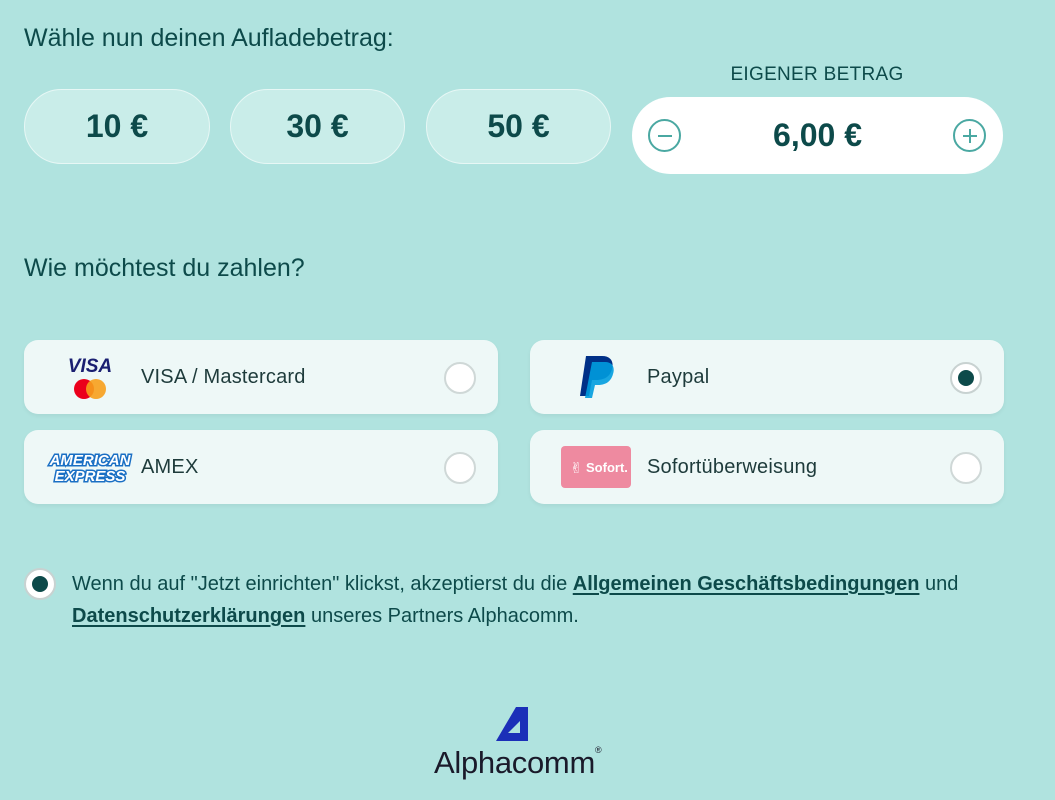 The width and height of the screenshot is (1055, 800). Describe the element at coordinates (596, 377) in the screenshot. I see `paypal-logo` at that location.